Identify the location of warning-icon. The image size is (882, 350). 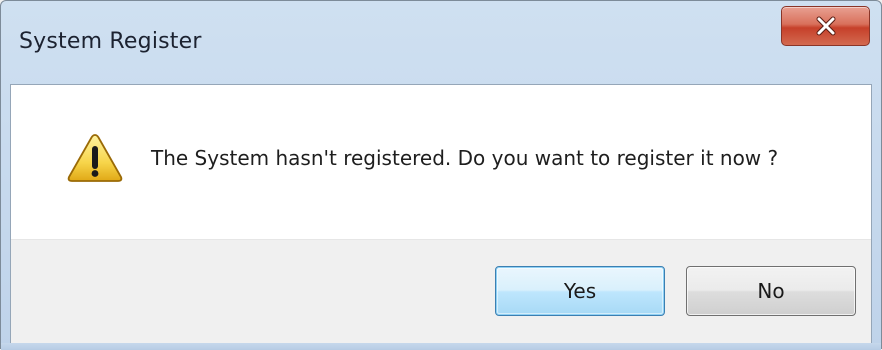
(95, 158).